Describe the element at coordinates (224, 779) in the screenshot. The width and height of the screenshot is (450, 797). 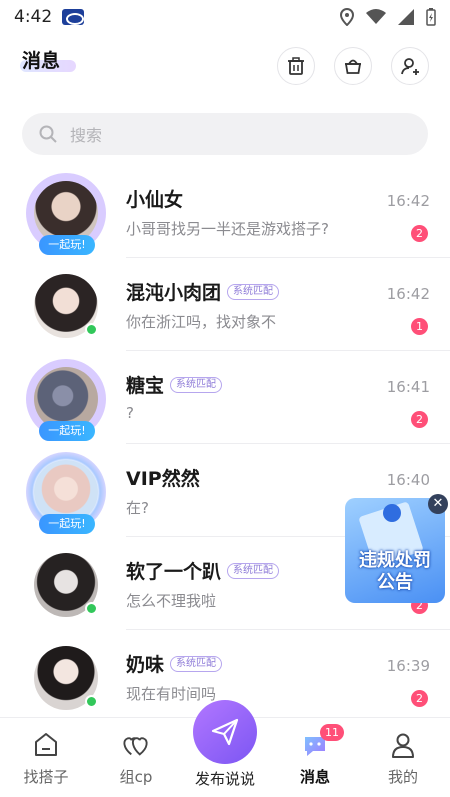
I see `publish-label: 发布说说` at that location.